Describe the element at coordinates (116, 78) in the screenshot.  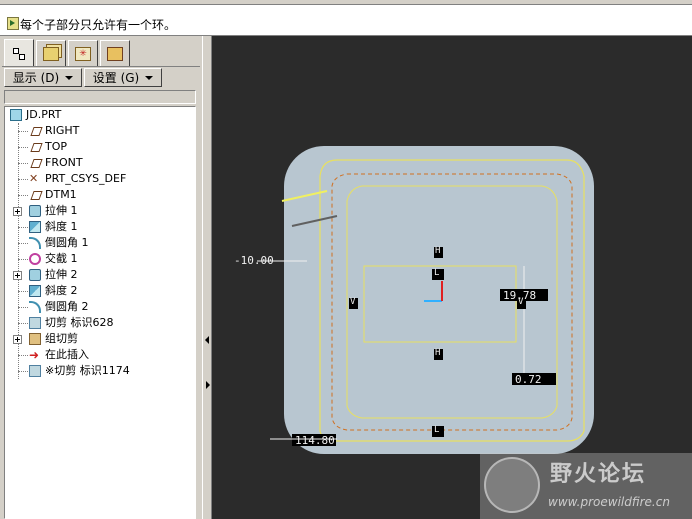
I see `settings-menu-label: 设置 (G)` at that location.